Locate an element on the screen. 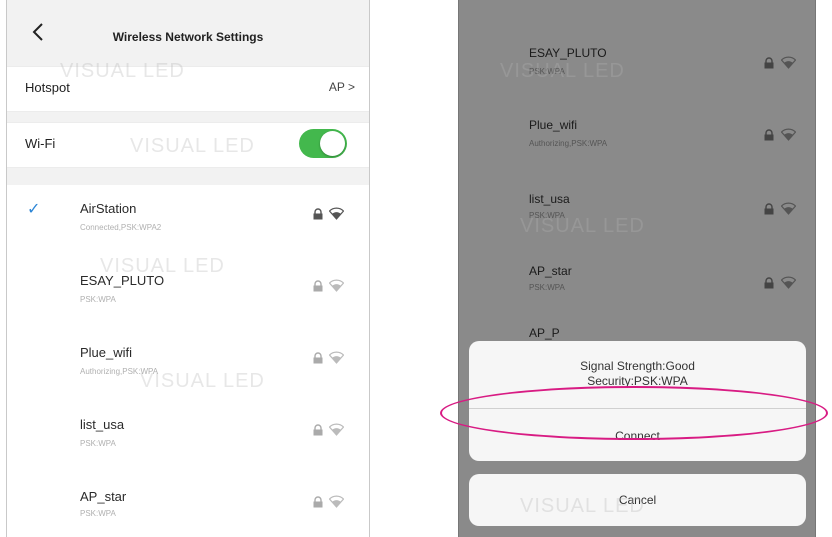 The height and width of the screenshot is (537, 832). dialog-divider is located at coordinates (637, 408).